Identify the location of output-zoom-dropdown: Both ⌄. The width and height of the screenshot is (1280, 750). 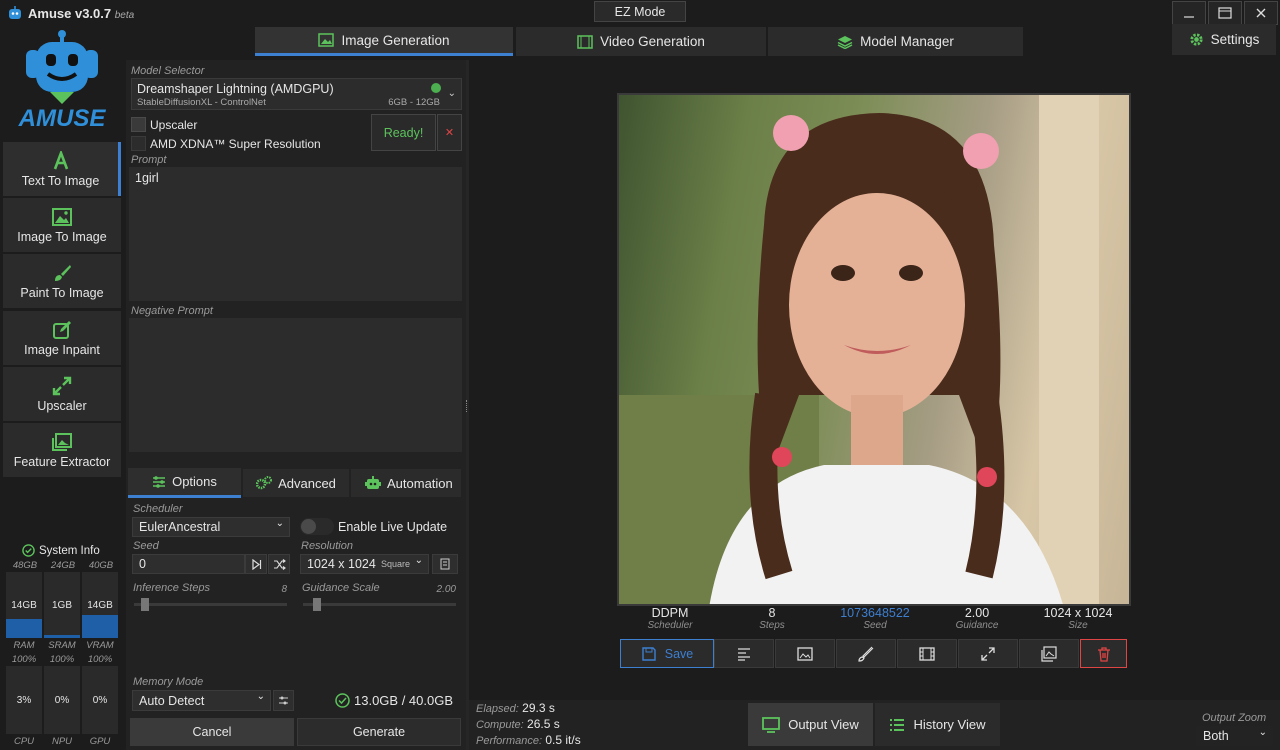
(1234, 736).